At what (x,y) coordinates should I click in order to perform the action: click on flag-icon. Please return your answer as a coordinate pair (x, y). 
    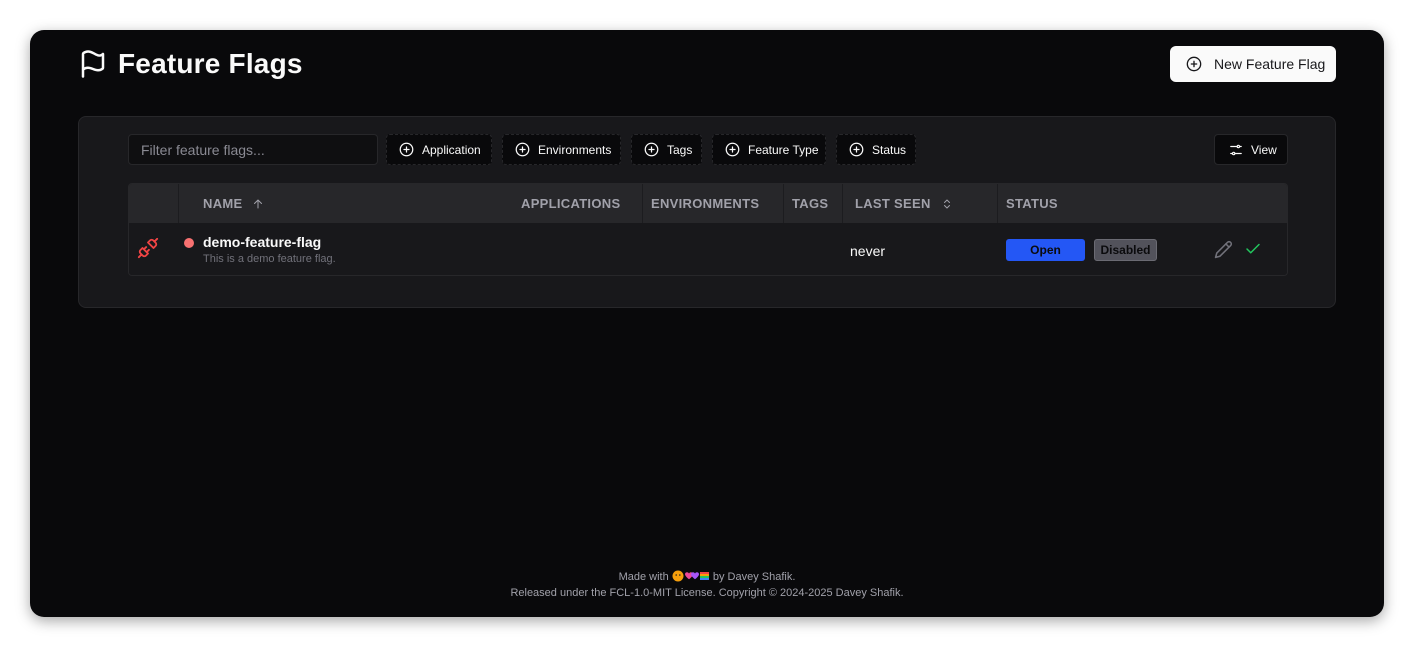
    Looking at the image, I should click on (93, 64).